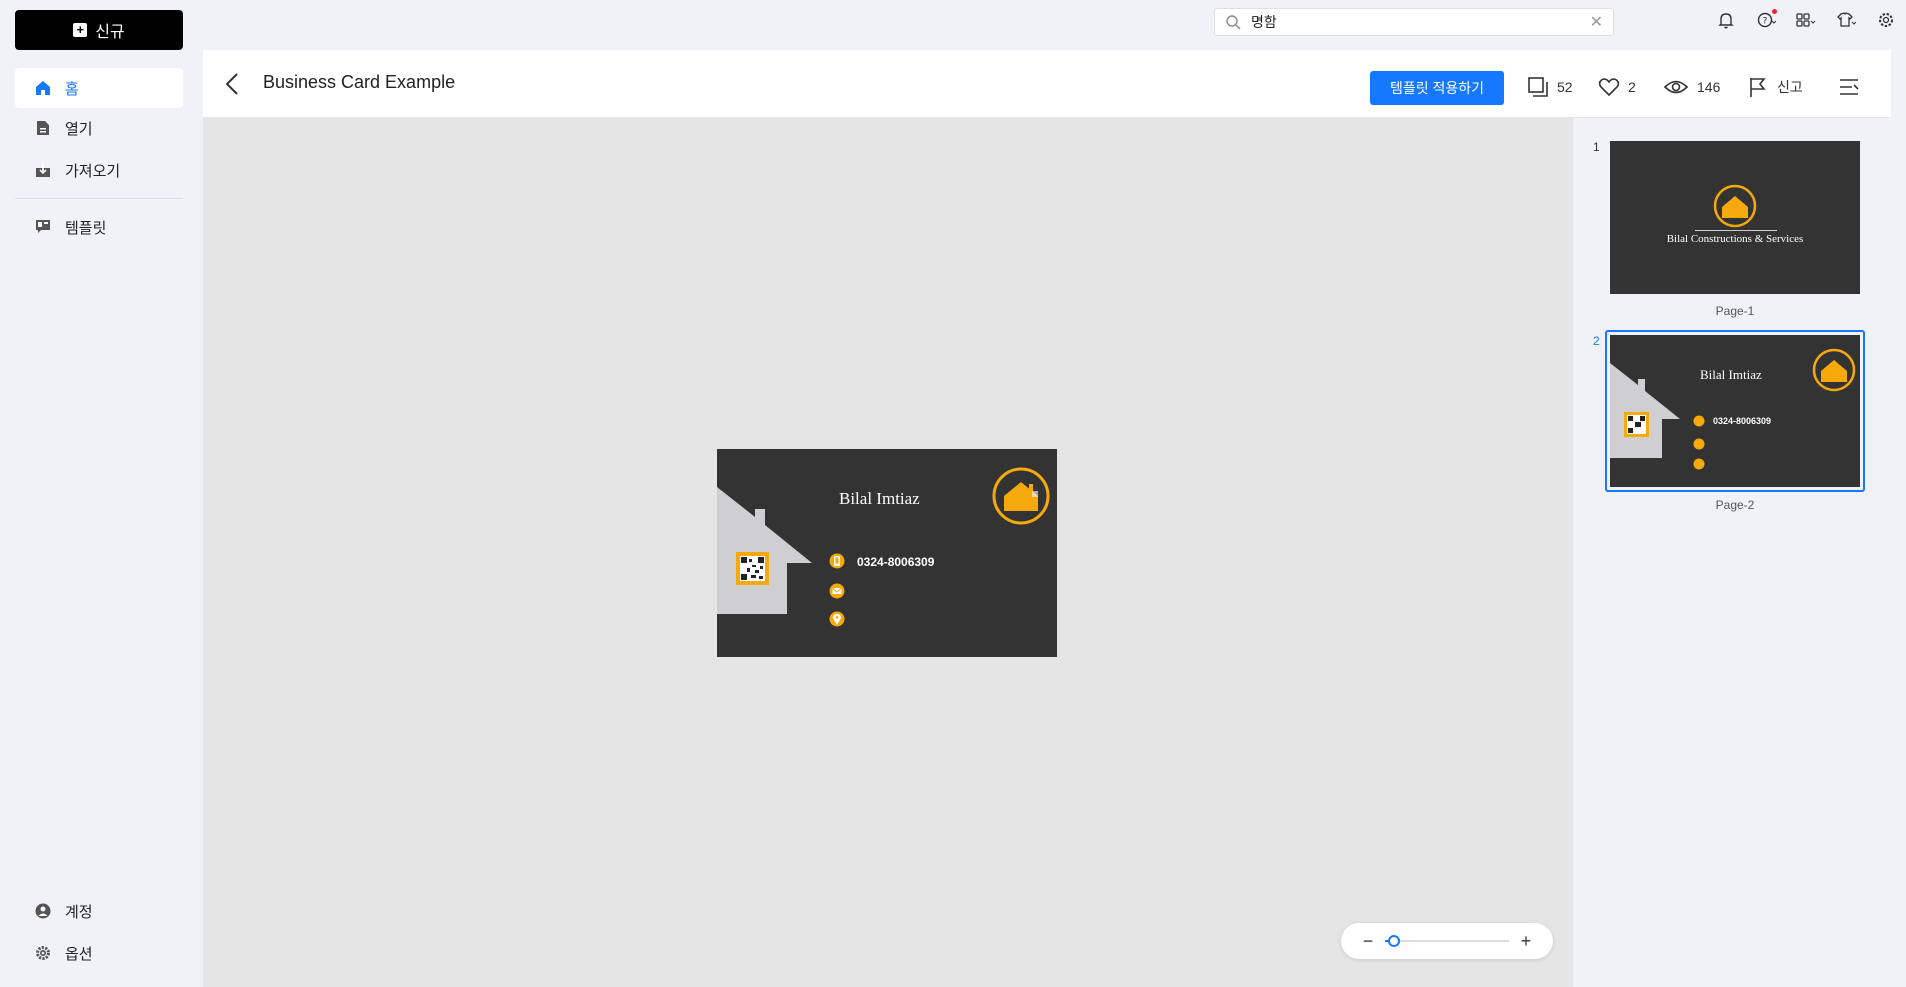 Image resolution: width=1906 pixels, height=987 pixels. What do you see at coordinates (43, 88) in the screenshot?
I see `home-icon` at bounding box center [43, 88].